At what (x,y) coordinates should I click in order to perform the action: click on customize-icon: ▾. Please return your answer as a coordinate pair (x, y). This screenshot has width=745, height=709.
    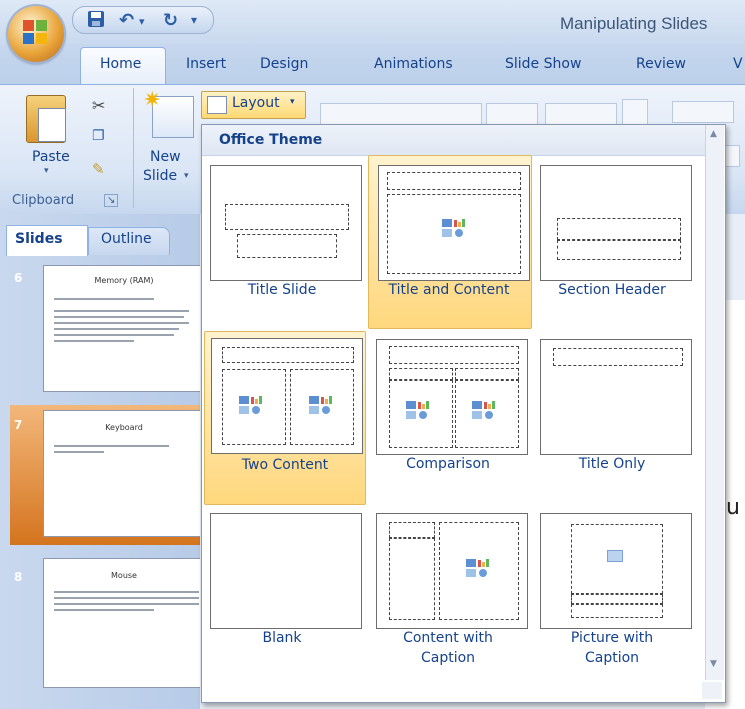
    Looking at the image, I should click on (194, 20).